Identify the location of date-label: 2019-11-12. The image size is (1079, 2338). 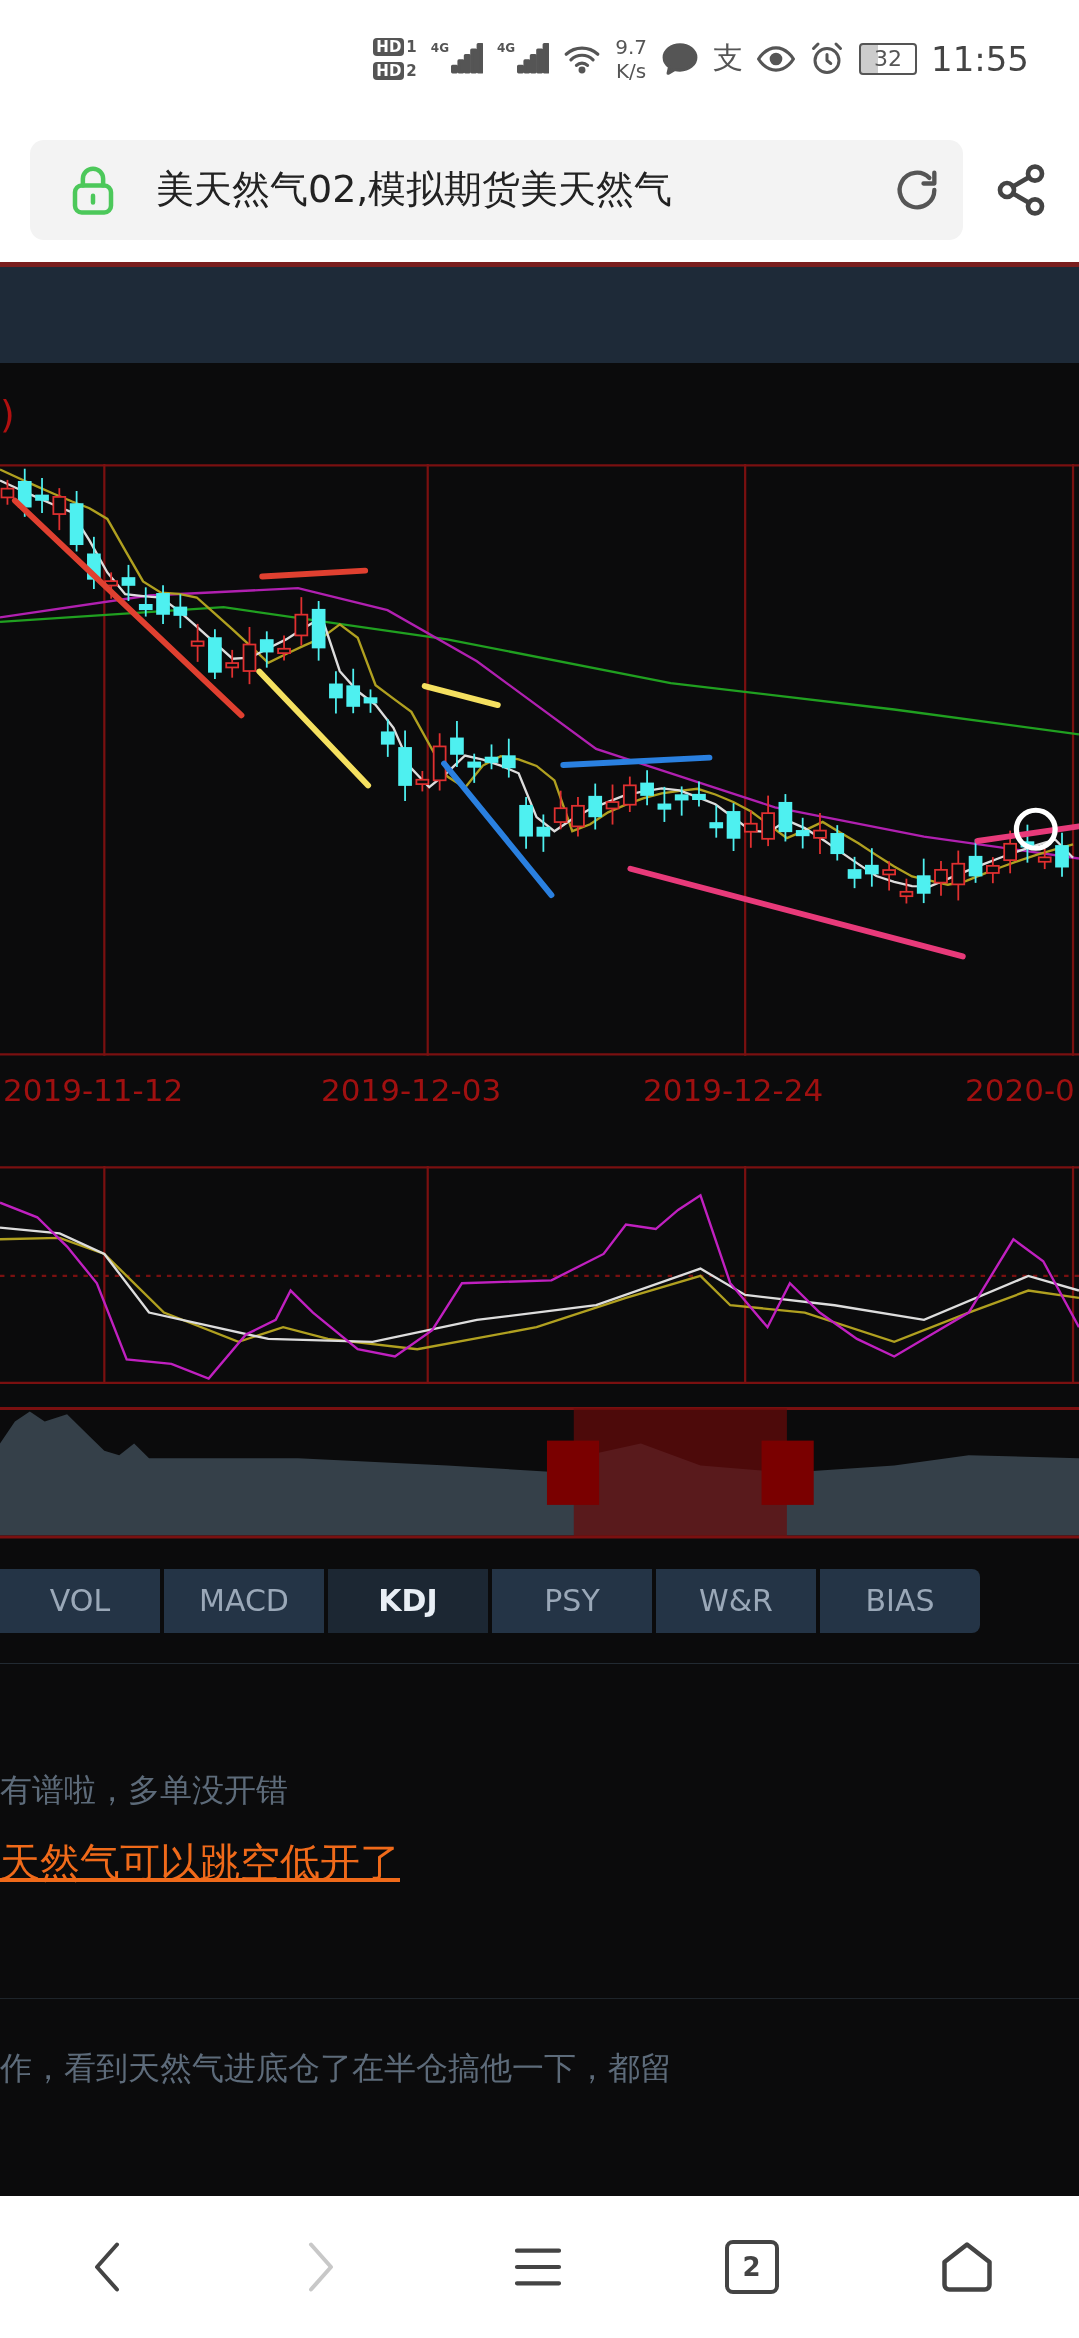
(93, 1090).